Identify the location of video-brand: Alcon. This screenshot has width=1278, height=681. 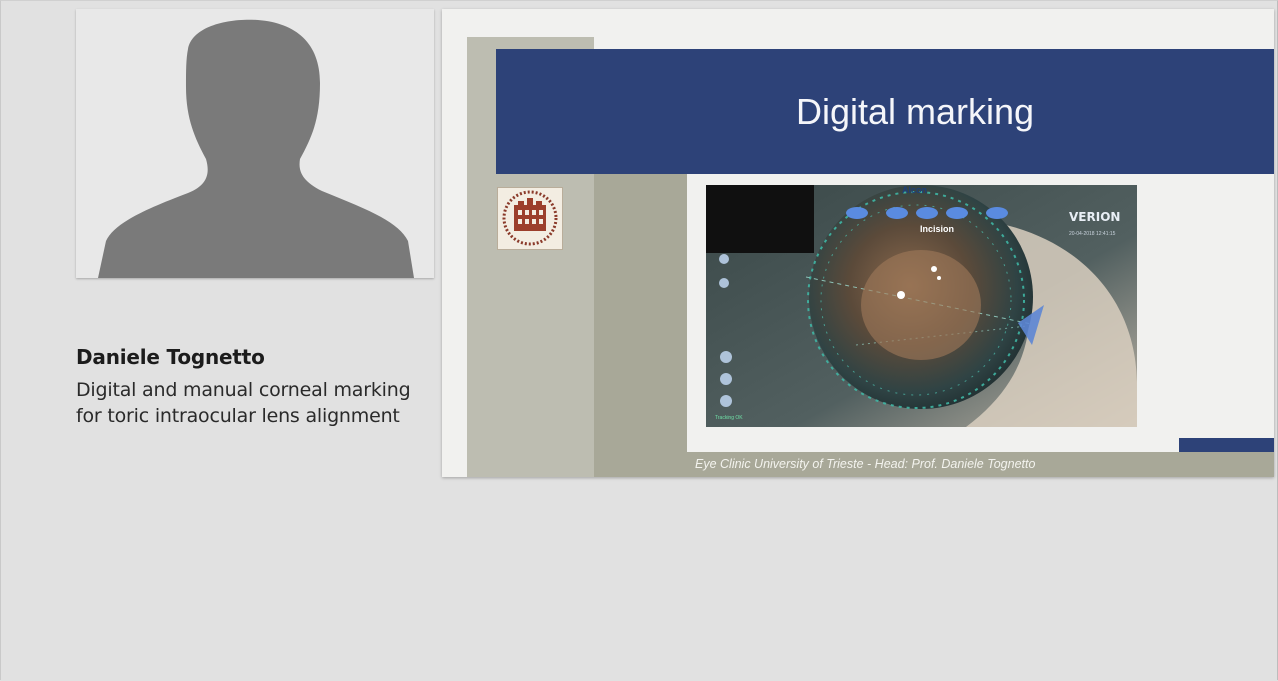
(914, 190).